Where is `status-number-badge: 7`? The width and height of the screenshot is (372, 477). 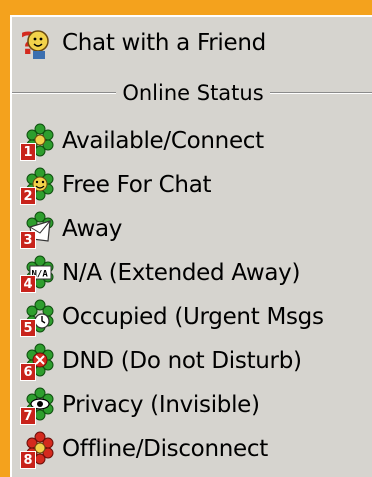
status-number-badge: 7 is located at coordinates (28, 416).